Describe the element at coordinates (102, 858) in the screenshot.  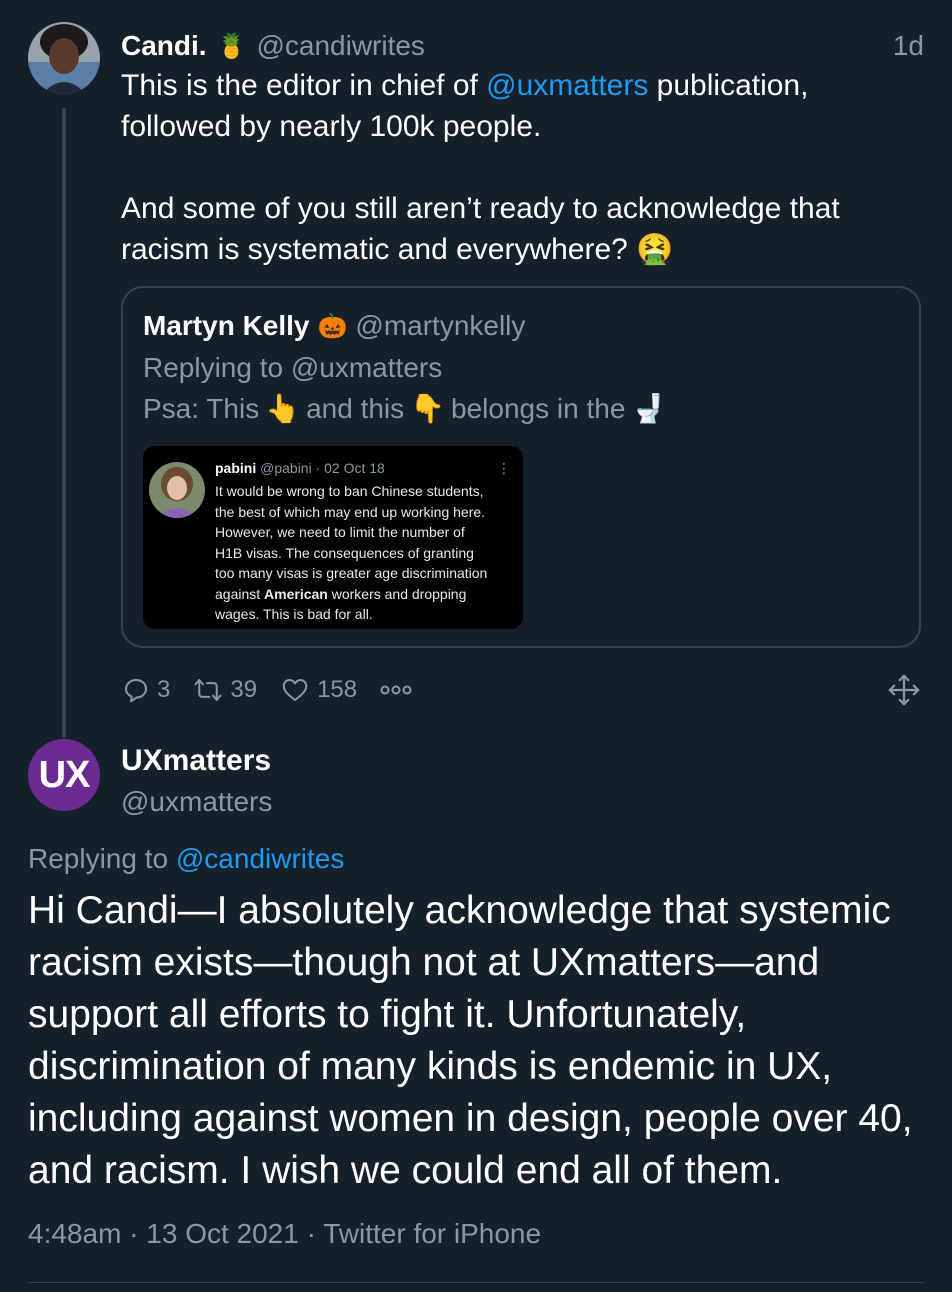
I see `main-replying-prefix: Replying to` at that location.